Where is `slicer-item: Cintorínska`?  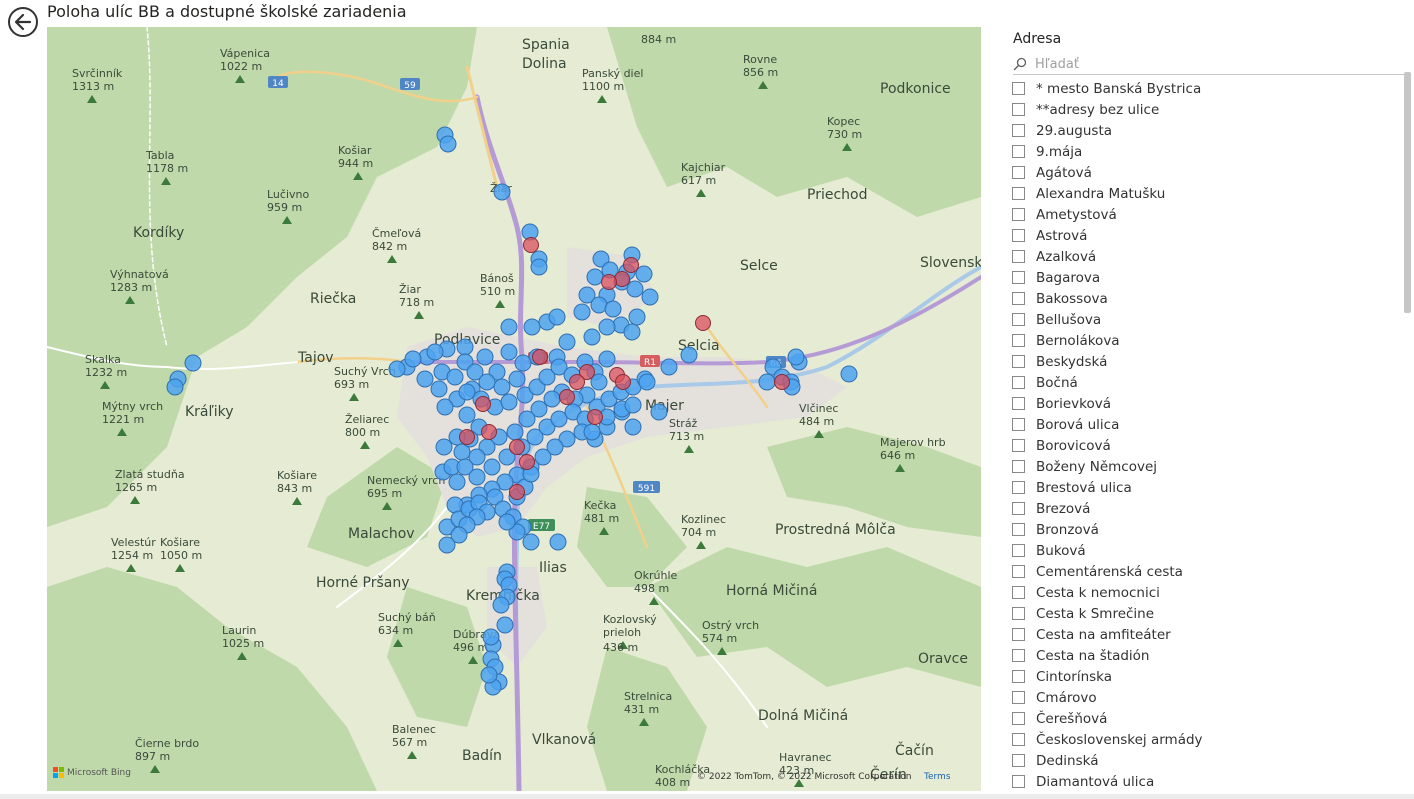
slicer-item: Cintorínska is located at coordinates (1205, 676).